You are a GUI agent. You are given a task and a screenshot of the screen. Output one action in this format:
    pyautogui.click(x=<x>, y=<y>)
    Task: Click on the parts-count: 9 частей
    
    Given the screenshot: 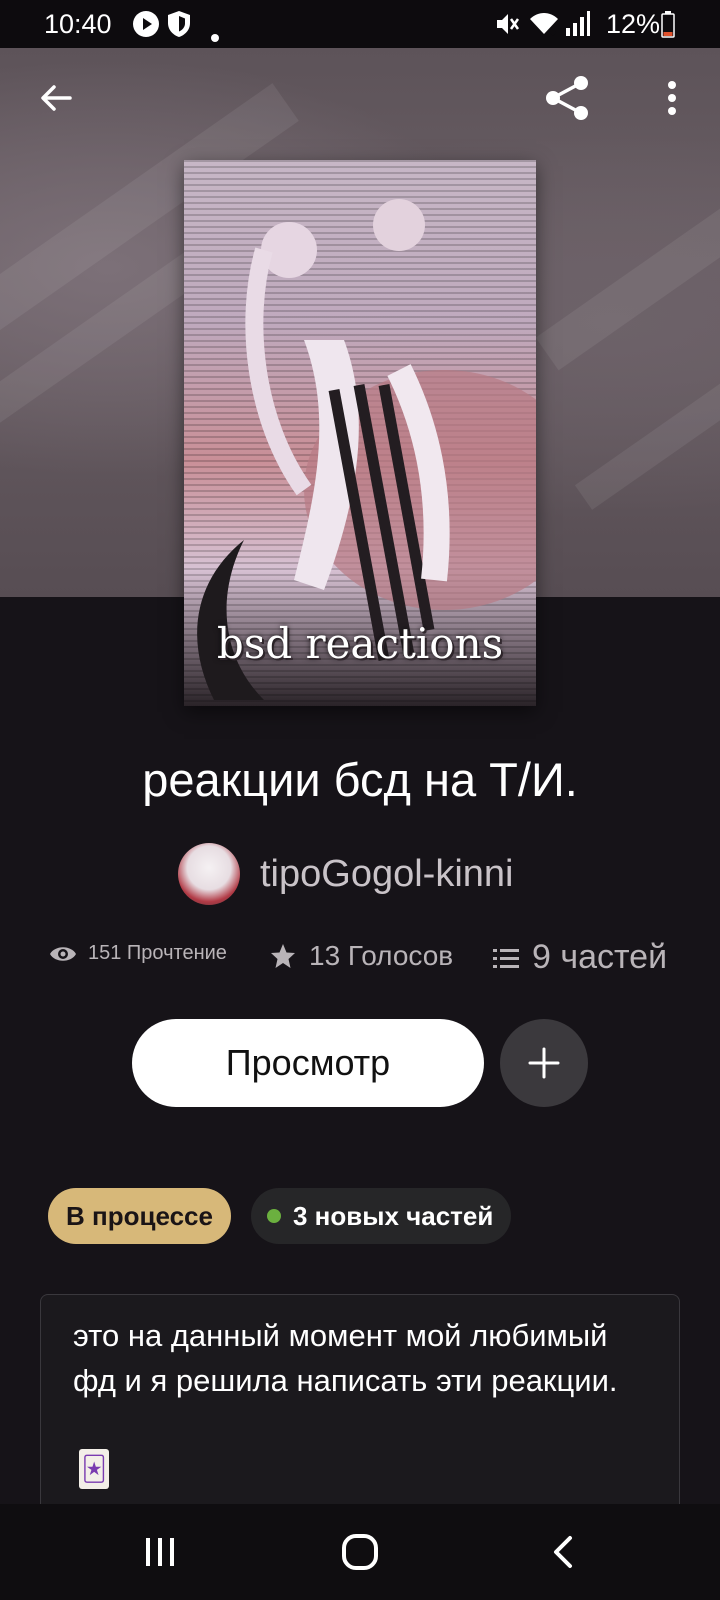 What is the action you would take?
    pyautogui.click(x=600, y=957)
    